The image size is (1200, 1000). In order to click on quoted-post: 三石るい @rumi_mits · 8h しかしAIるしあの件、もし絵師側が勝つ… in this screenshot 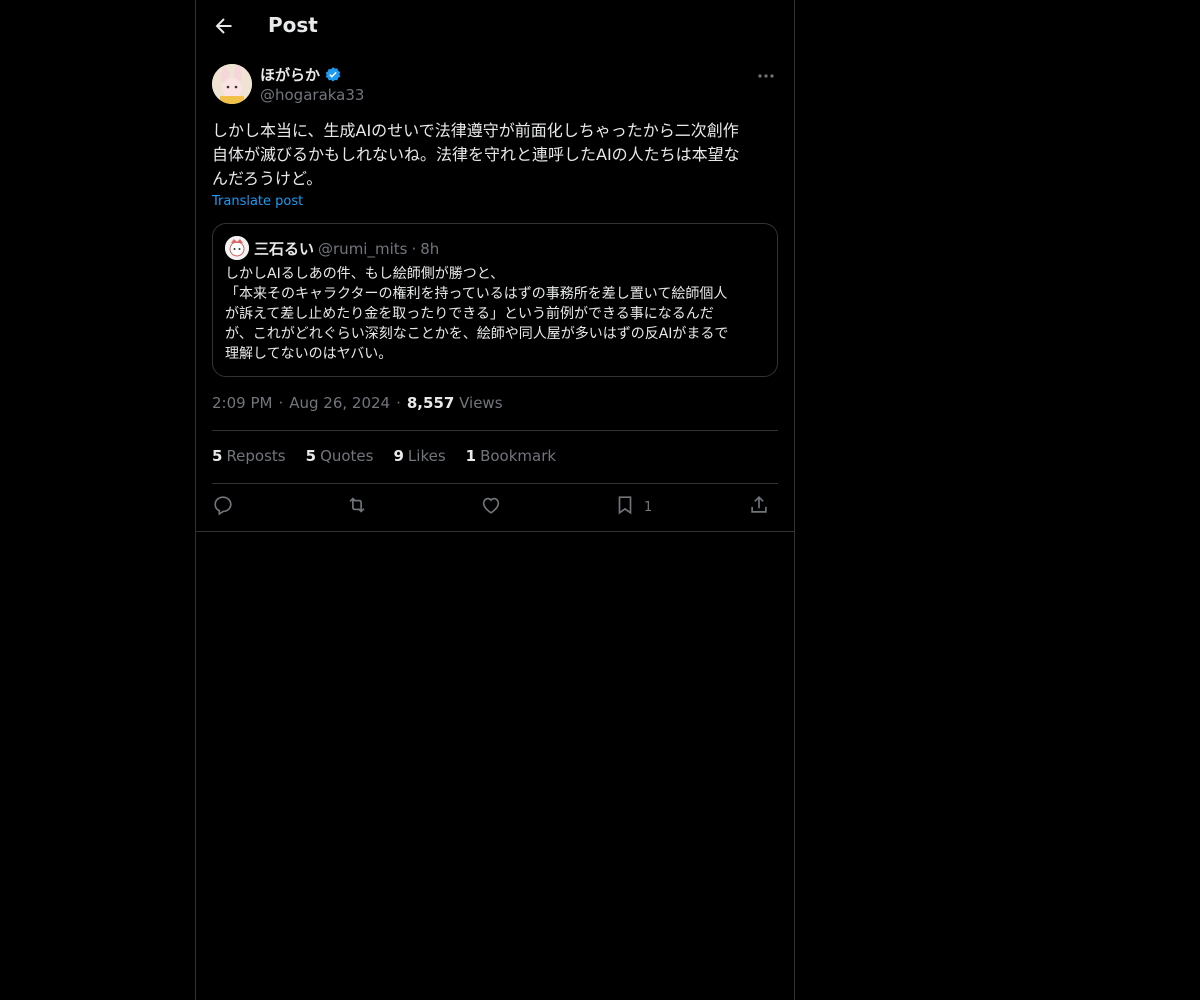, I will do `click(495, 300)`.